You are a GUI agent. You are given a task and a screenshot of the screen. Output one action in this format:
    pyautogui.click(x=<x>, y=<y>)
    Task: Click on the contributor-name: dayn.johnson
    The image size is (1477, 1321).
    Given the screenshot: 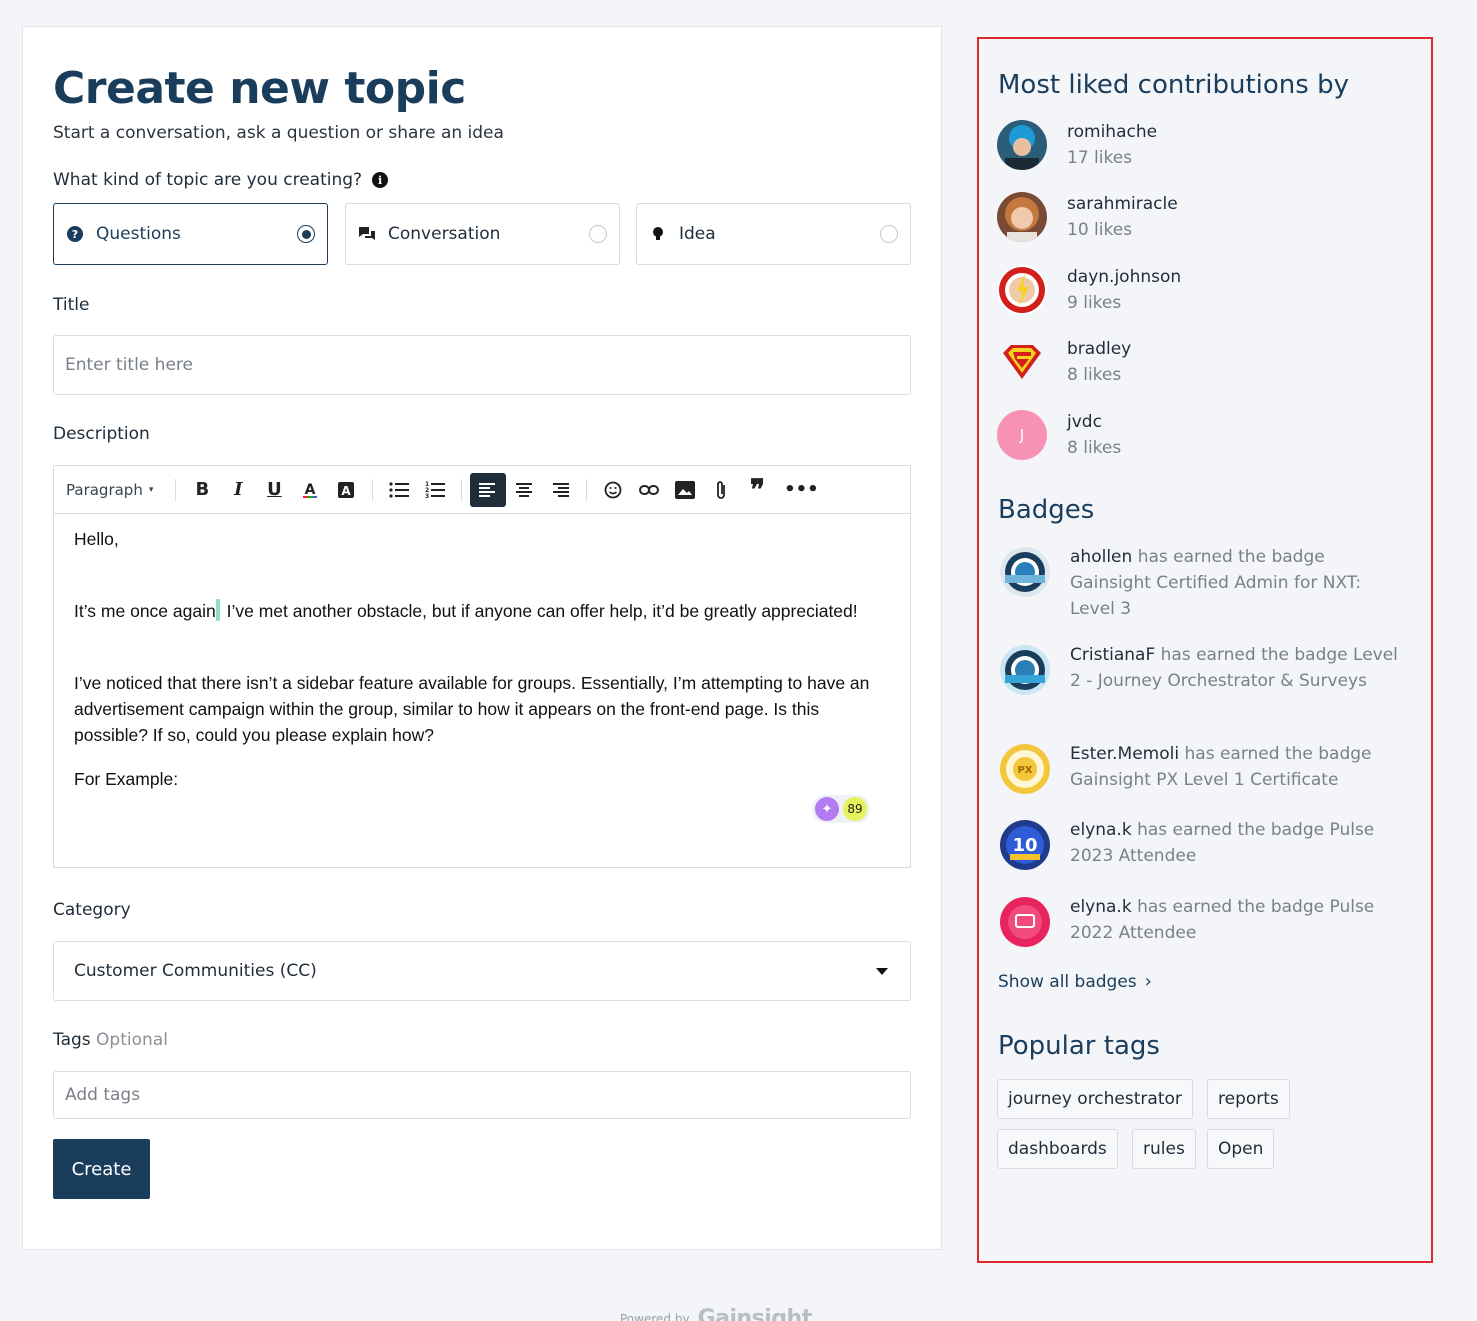 What is the action you would take?
    pyautogui.click(x=1124, y=277)
    